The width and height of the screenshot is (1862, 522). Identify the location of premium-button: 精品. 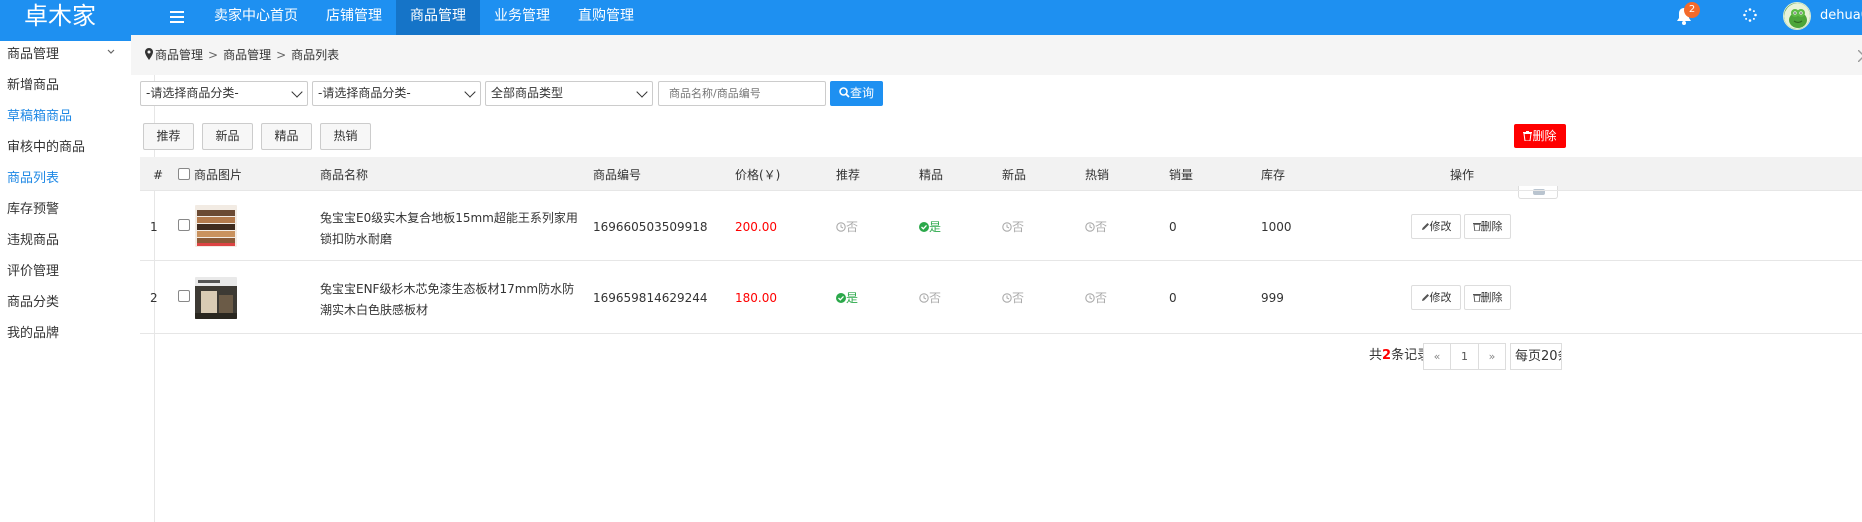
(286, 136).